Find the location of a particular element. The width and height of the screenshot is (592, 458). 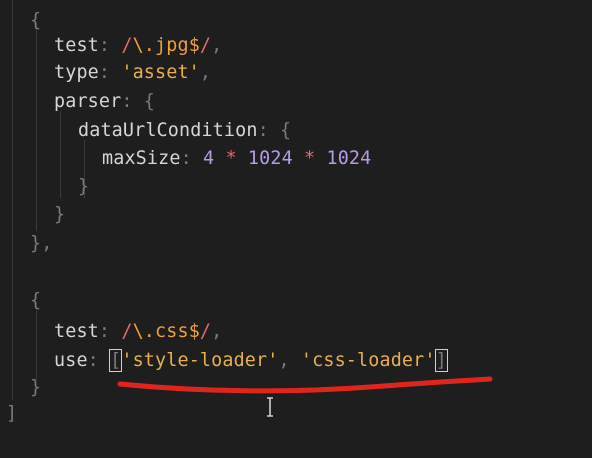

code-line: }, is located at coordinates (41, 243).